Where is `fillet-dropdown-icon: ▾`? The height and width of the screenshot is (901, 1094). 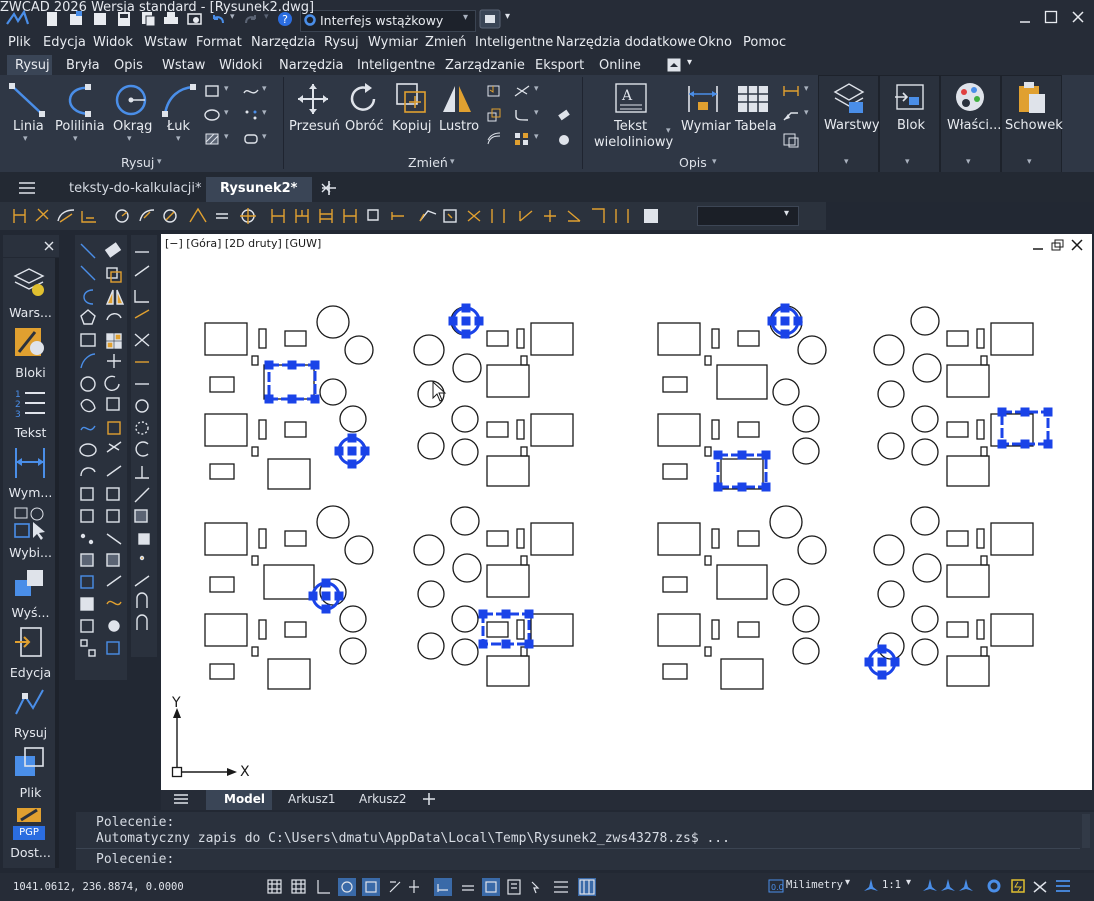
fillet-dropdown-icon: ▾ is located at coordinates (536, 113).